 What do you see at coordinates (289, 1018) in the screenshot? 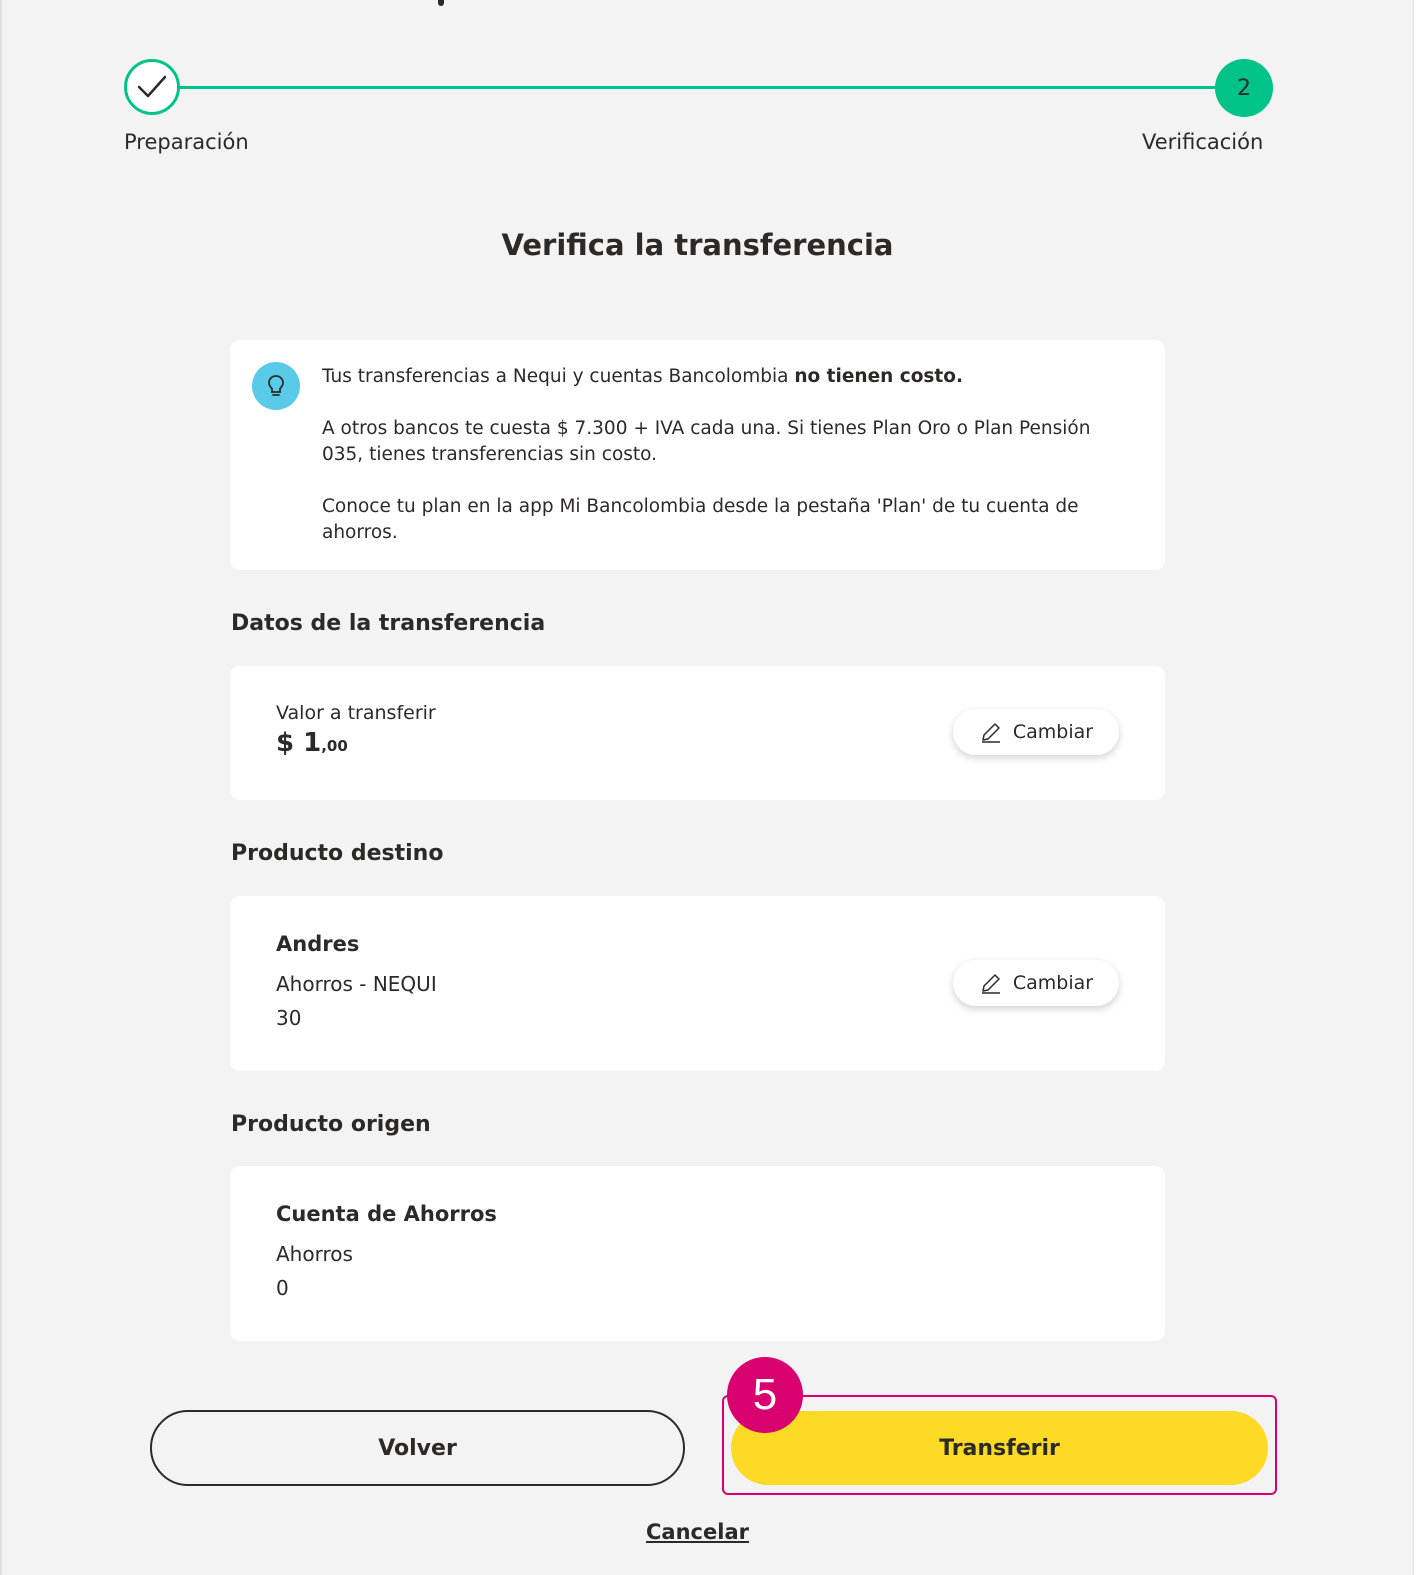
I see `destination-number: 30` at bounding box center [289, 1018].